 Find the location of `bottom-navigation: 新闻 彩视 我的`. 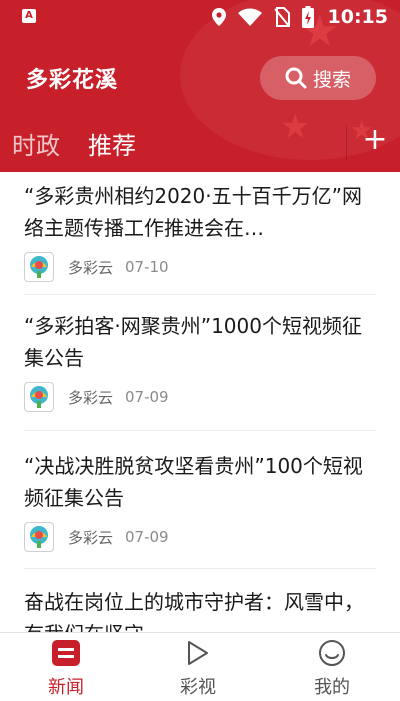

bottom-navigation: 新闻 彩视 我的 is located at coordinates (200, 666).